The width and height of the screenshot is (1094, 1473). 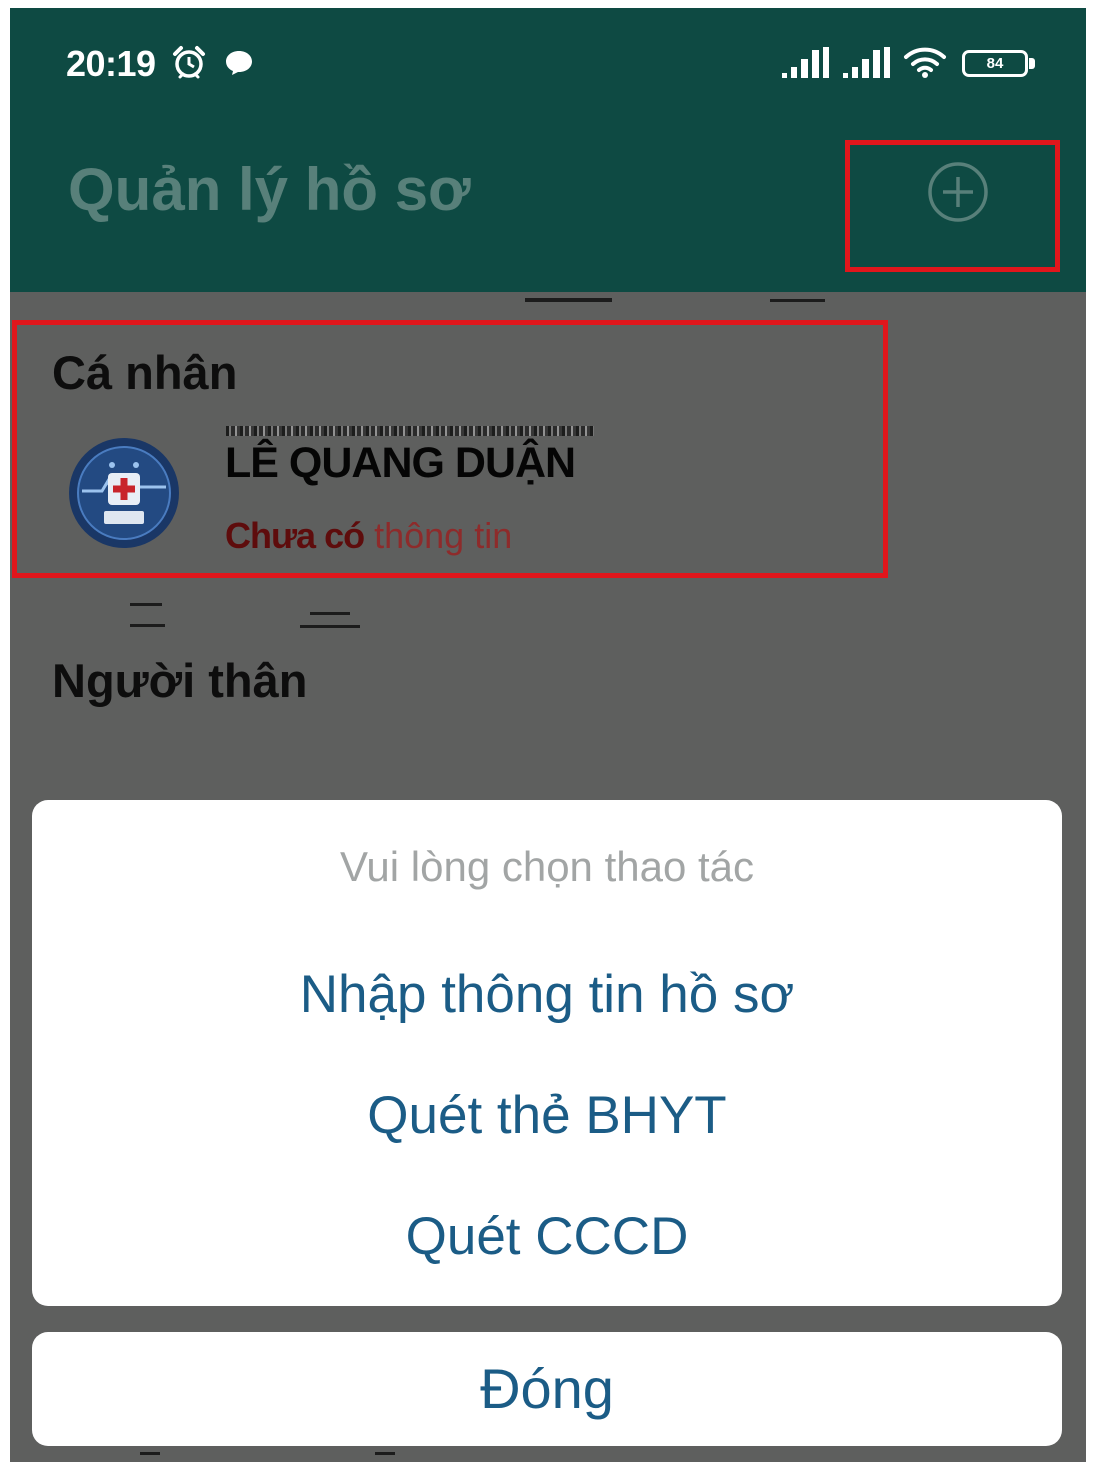 I want to click on wifi-icon, so click(x=925, y=62).